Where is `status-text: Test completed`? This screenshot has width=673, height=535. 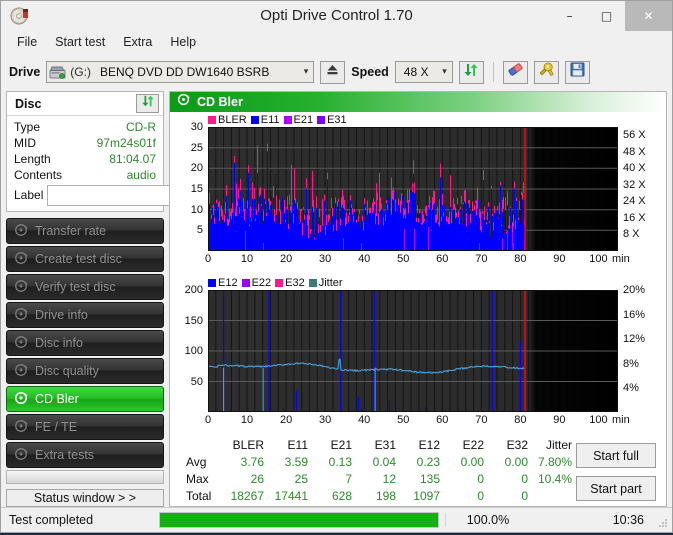 status-text: Test completed is located at coordinates (51, 520).